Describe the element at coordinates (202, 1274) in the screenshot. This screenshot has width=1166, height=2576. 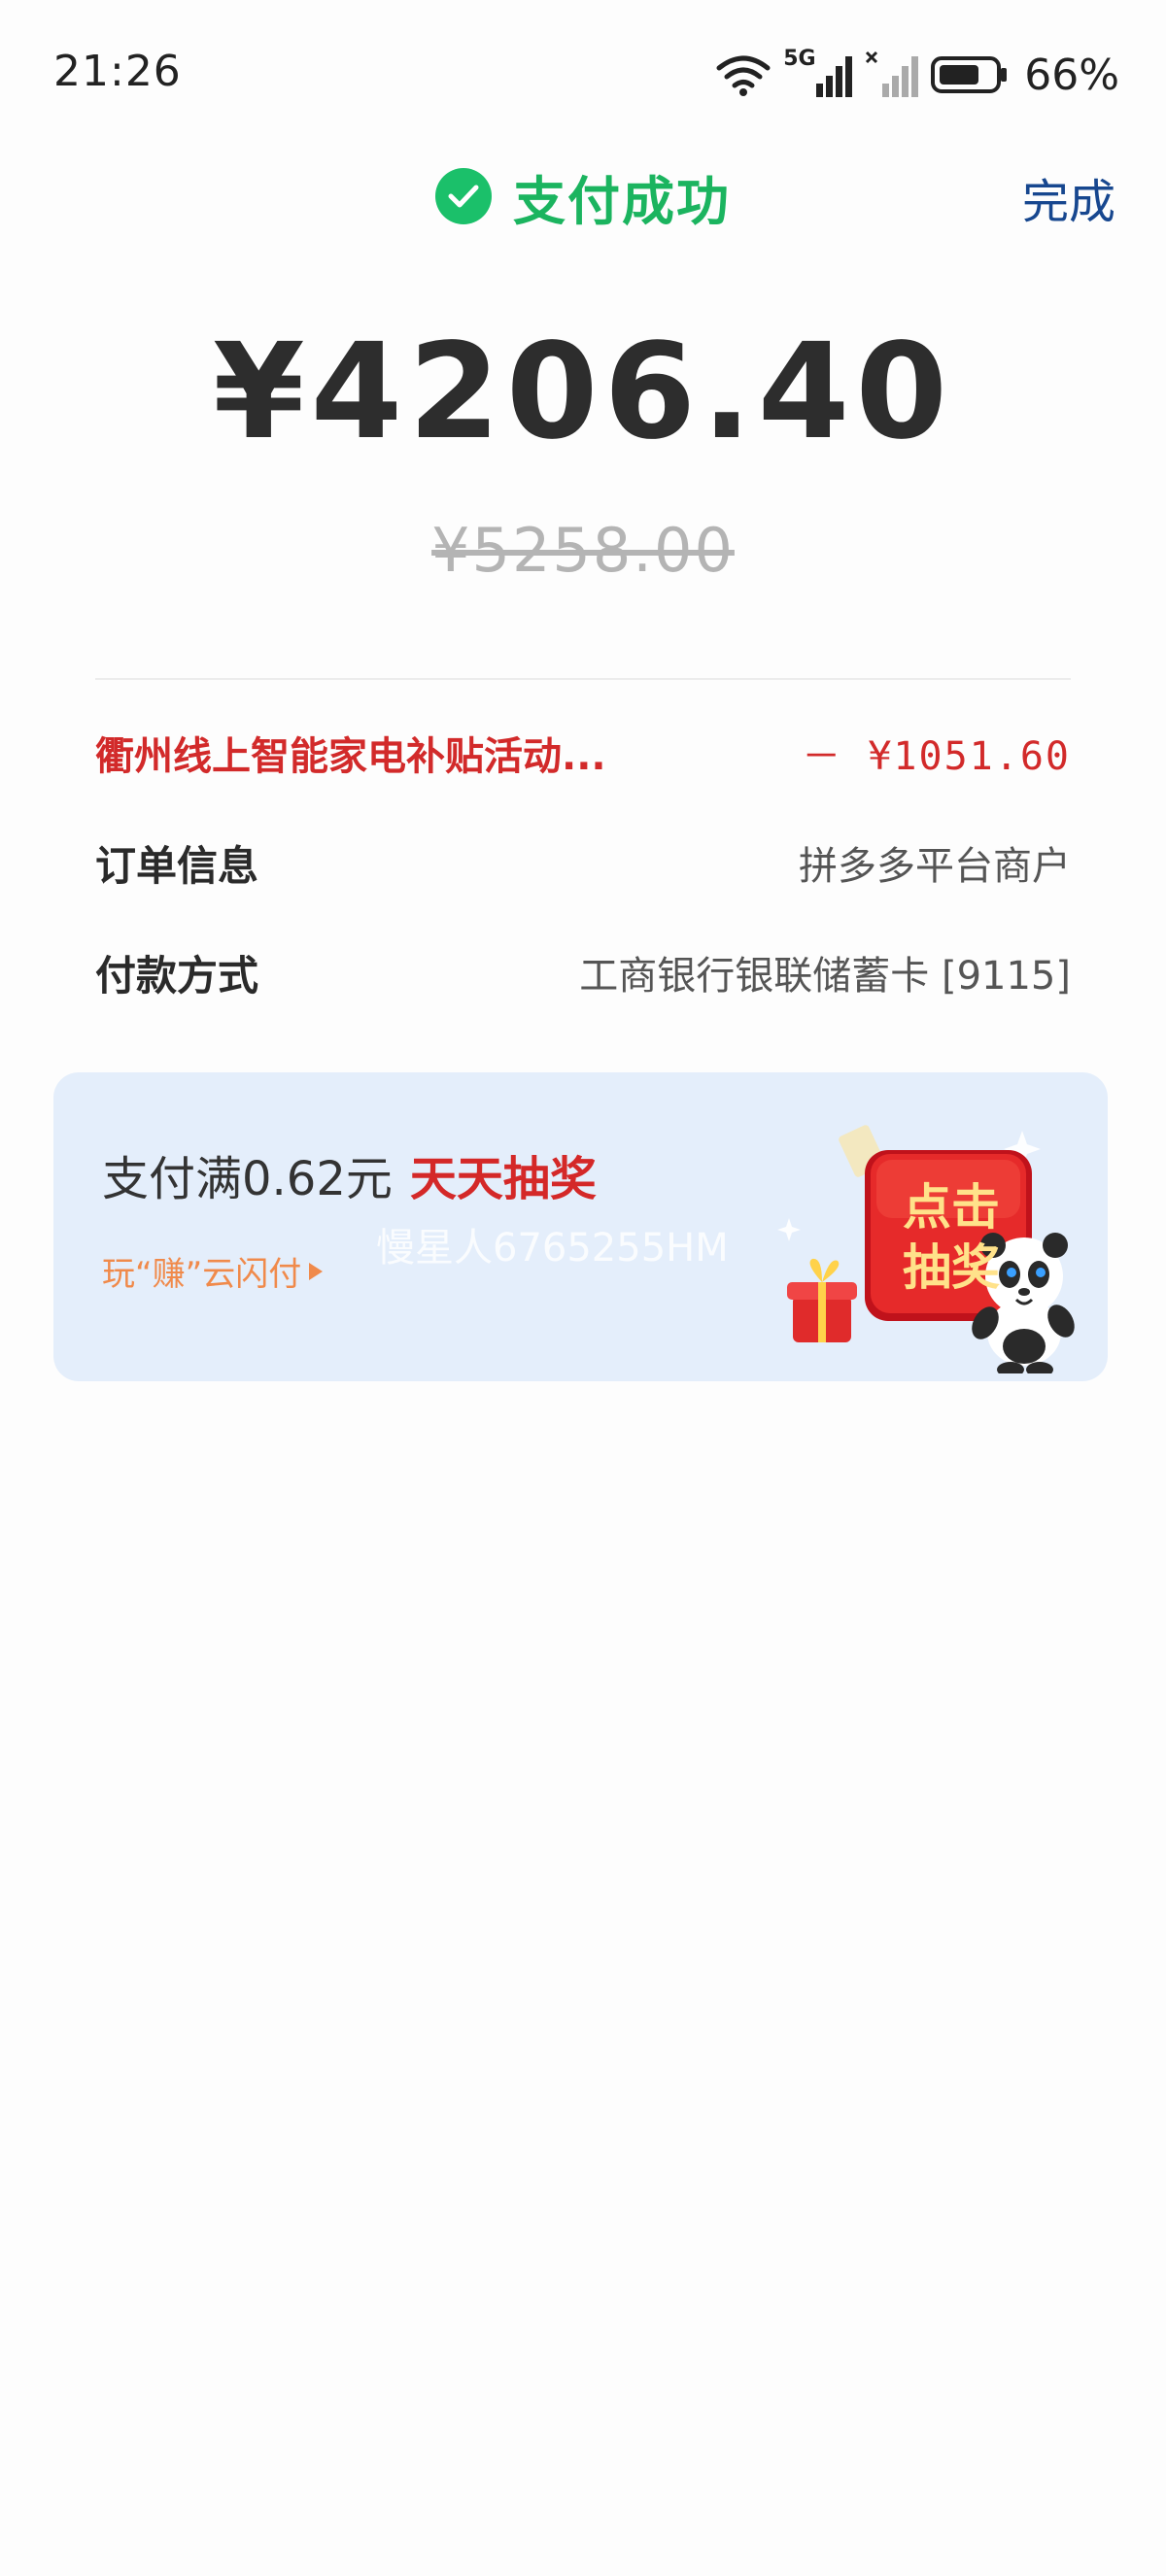
I see `promo-link-label: 玩“赚”云闪付` at that location.